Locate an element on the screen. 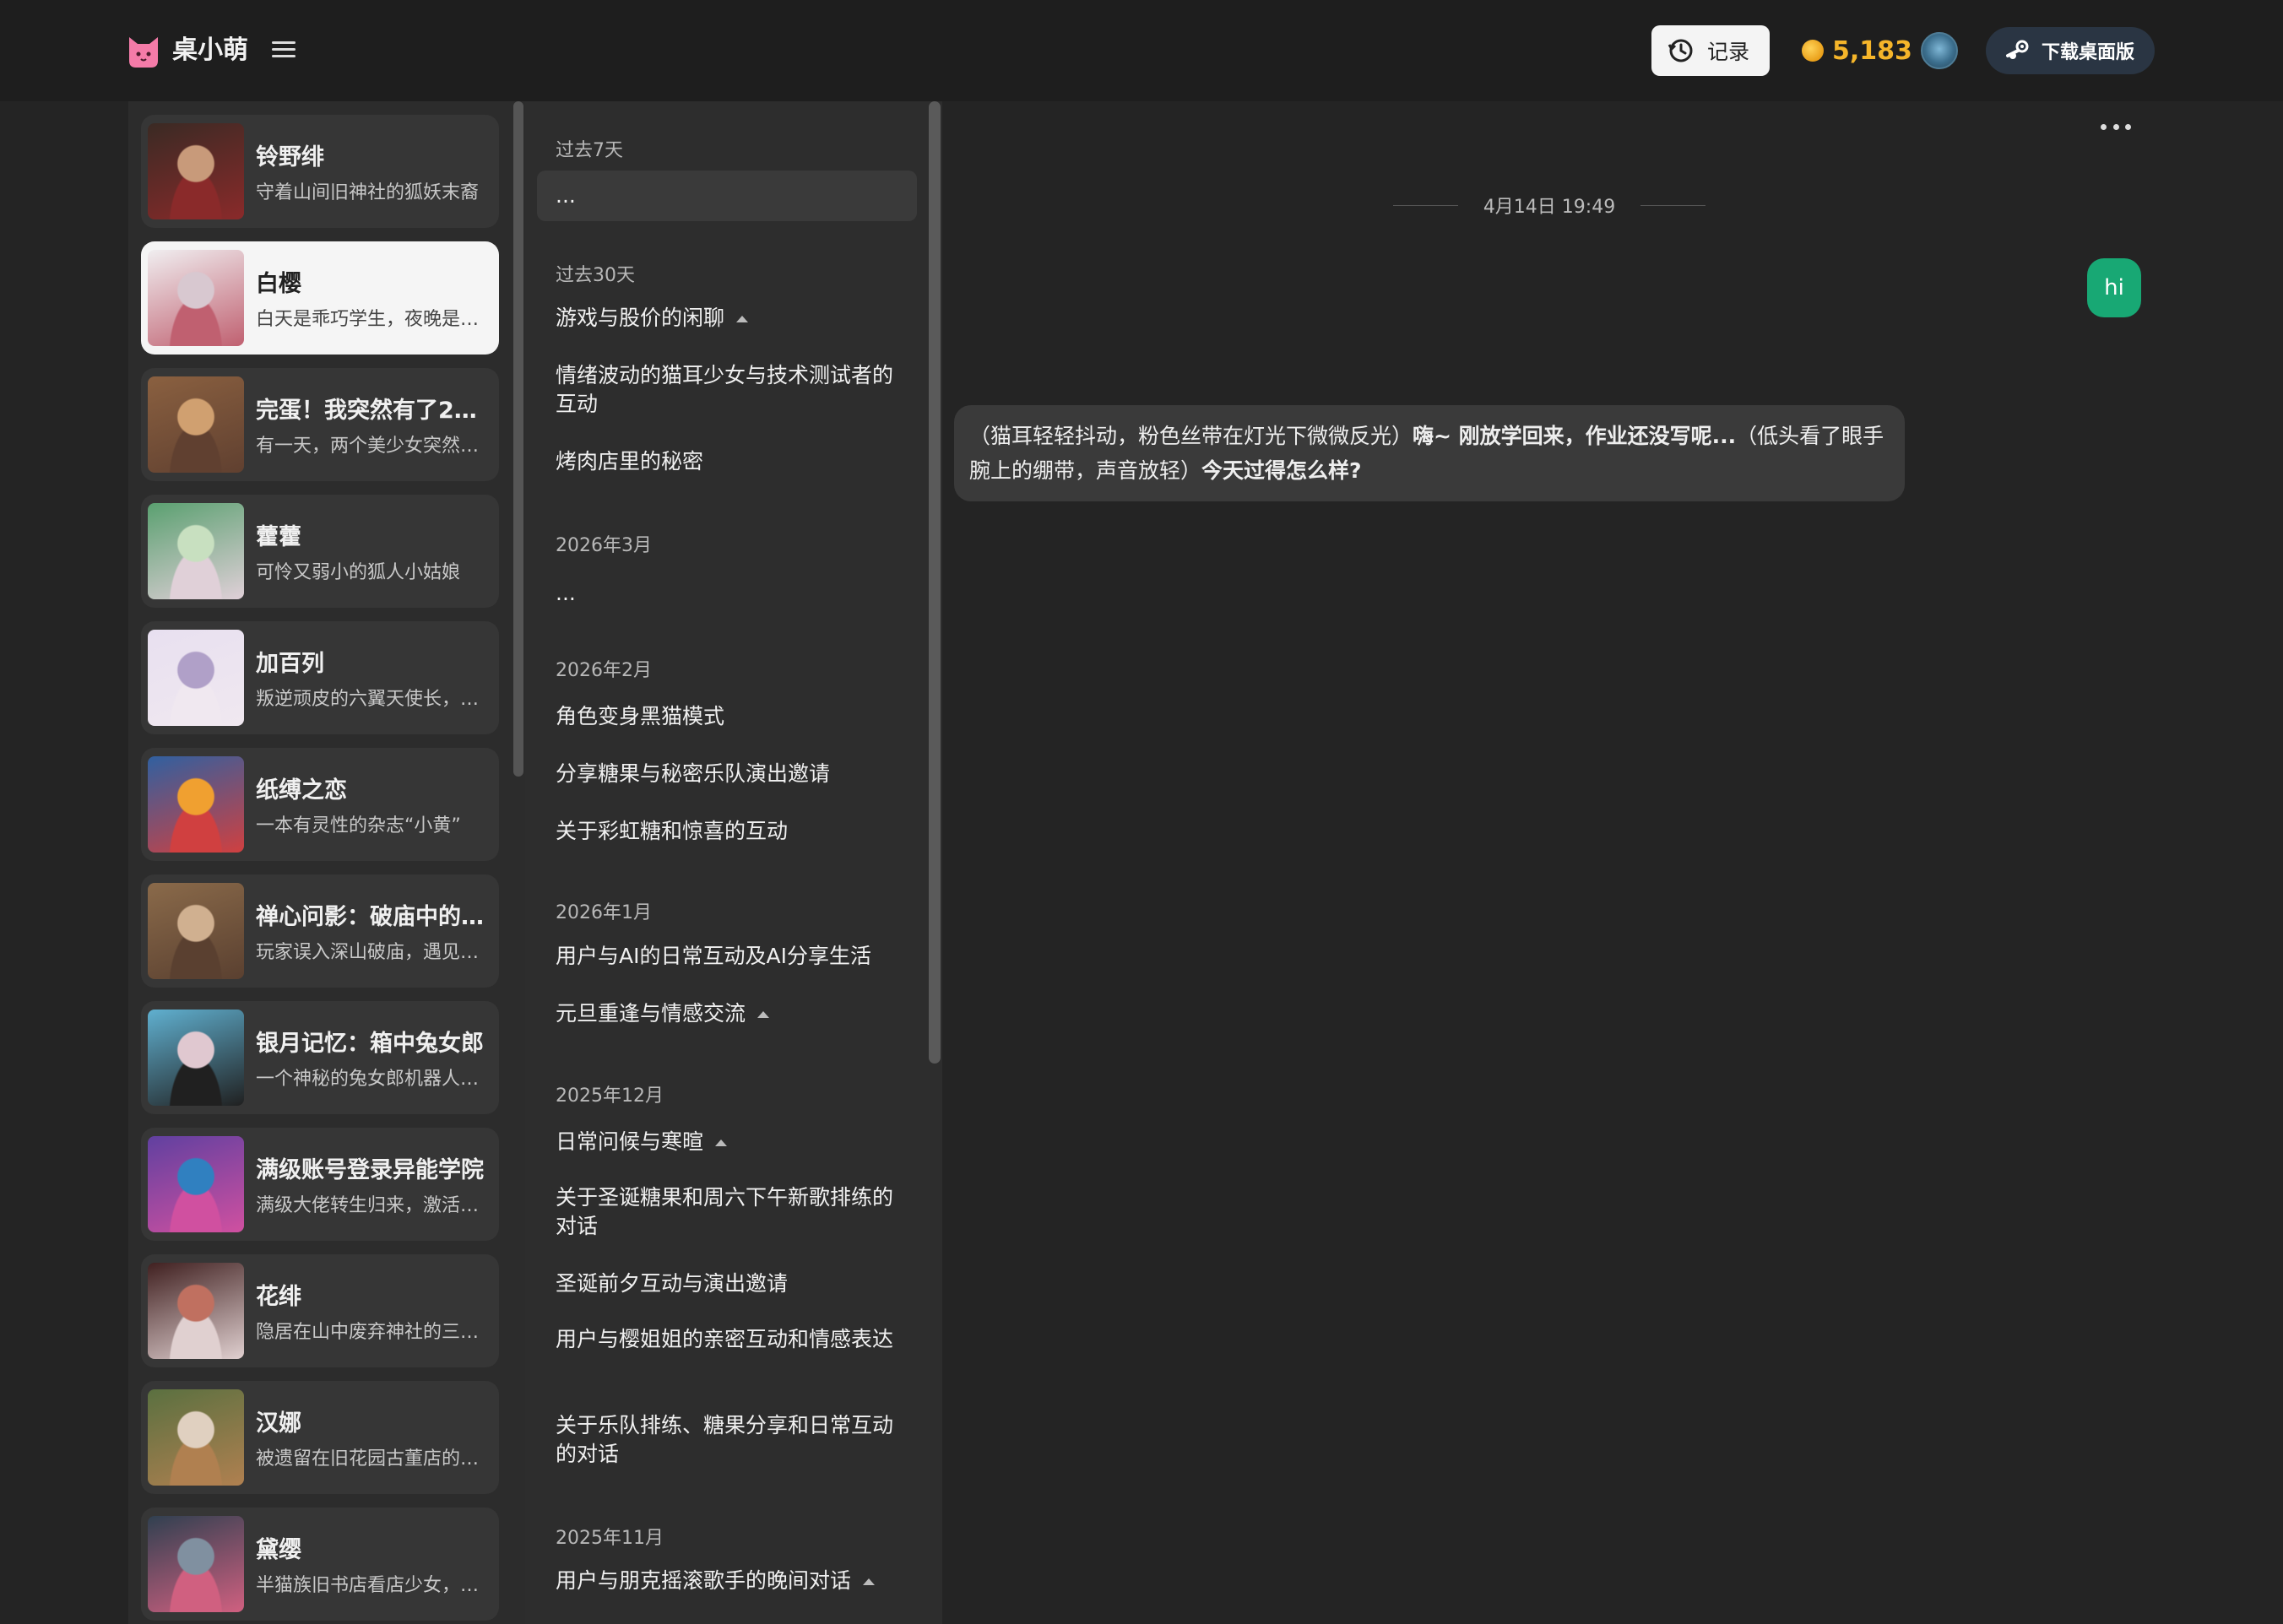 This screenshot has height=1624, width=2283. history-group-label: 2026年3月 is located at coordinates (604, 545).